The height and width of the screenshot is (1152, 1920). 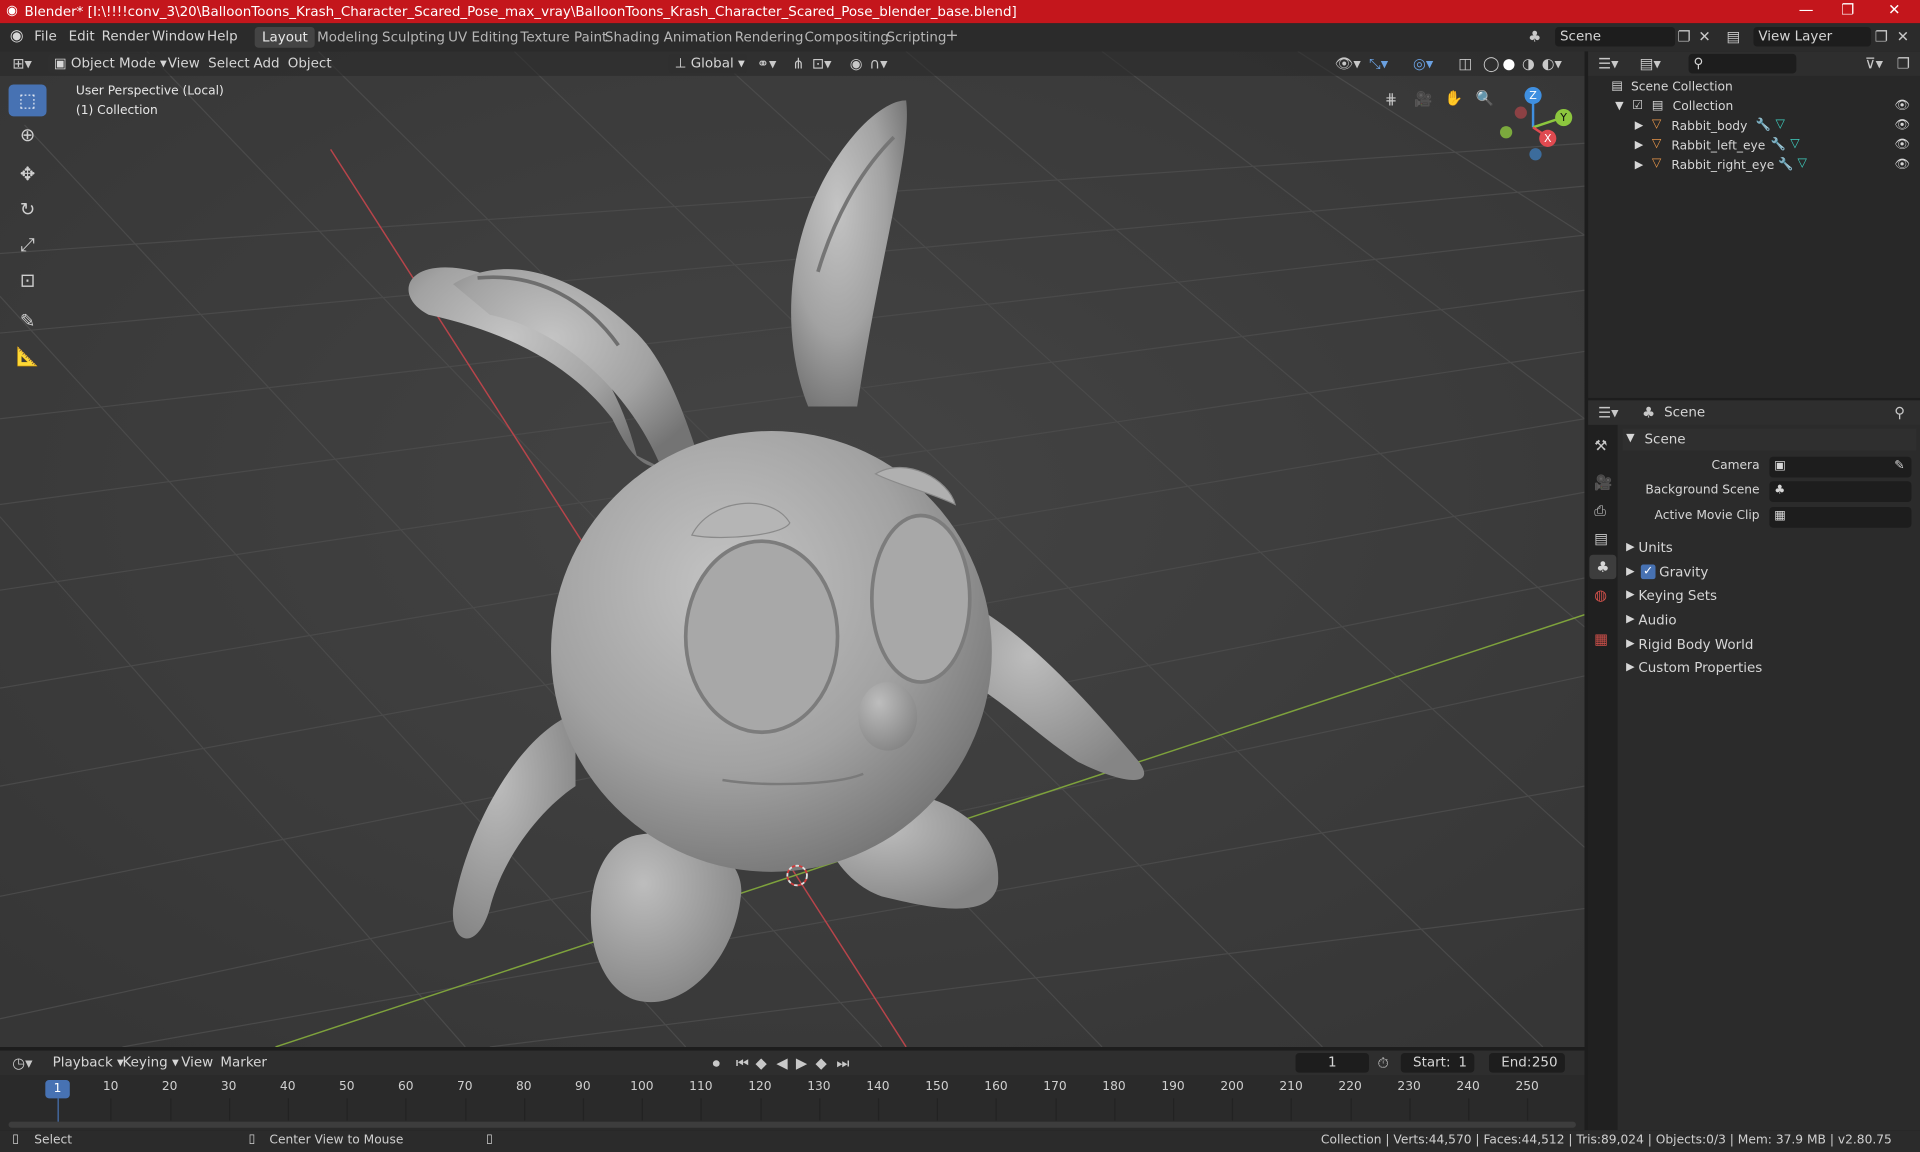 What do you see at coordinates (1903, 36) in the screenshot?
I see `remove-view-layer-icon: ✕` at bounding box center [1903, 36].